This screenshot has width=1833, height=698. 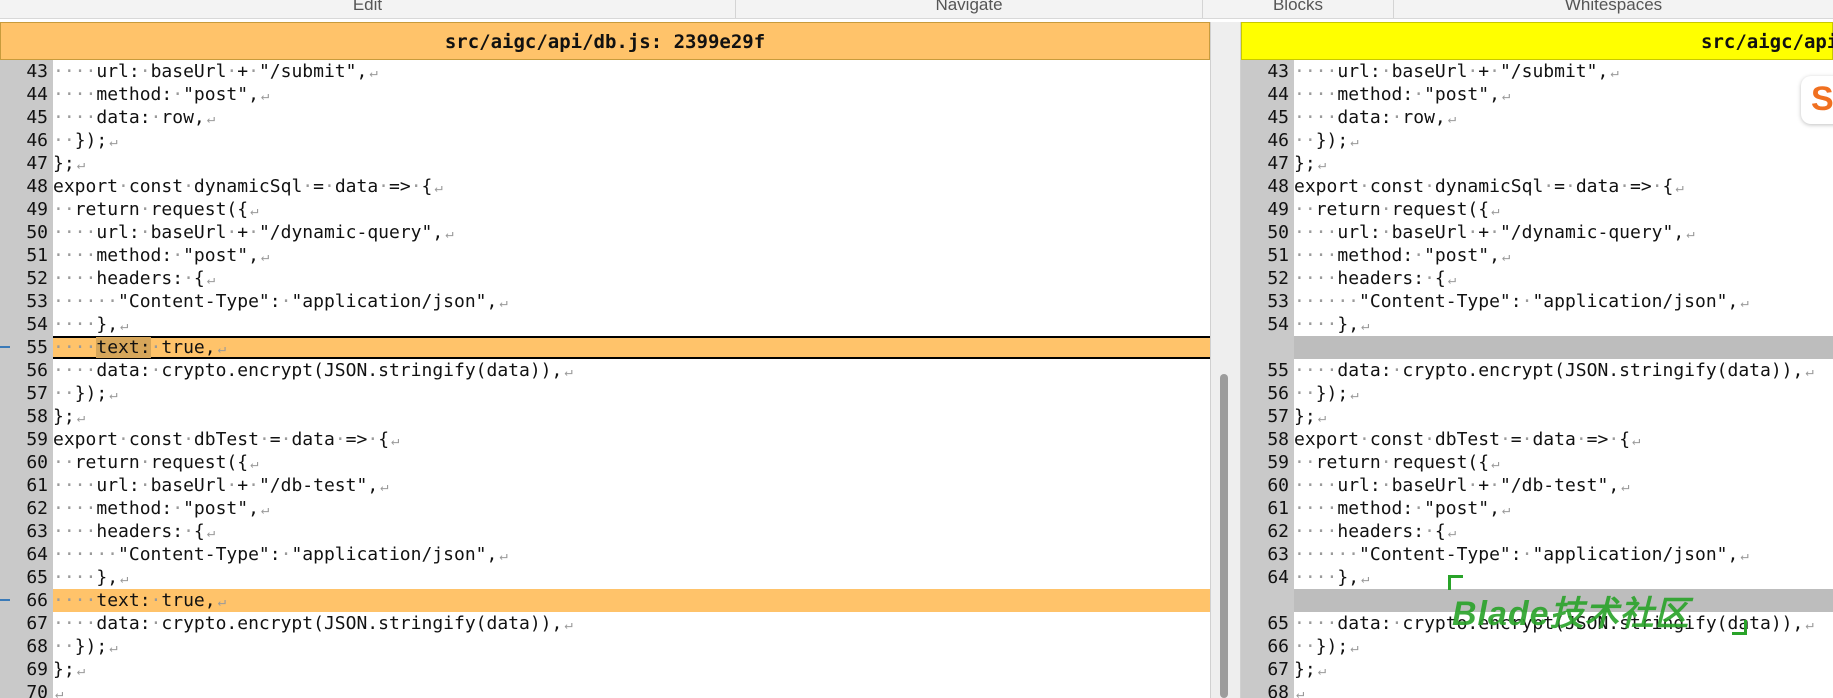 What do you see at coordinates (1224, 536) in the screenshot?
I see `scrollbar-thumb` at bounding box center [1224, 536].